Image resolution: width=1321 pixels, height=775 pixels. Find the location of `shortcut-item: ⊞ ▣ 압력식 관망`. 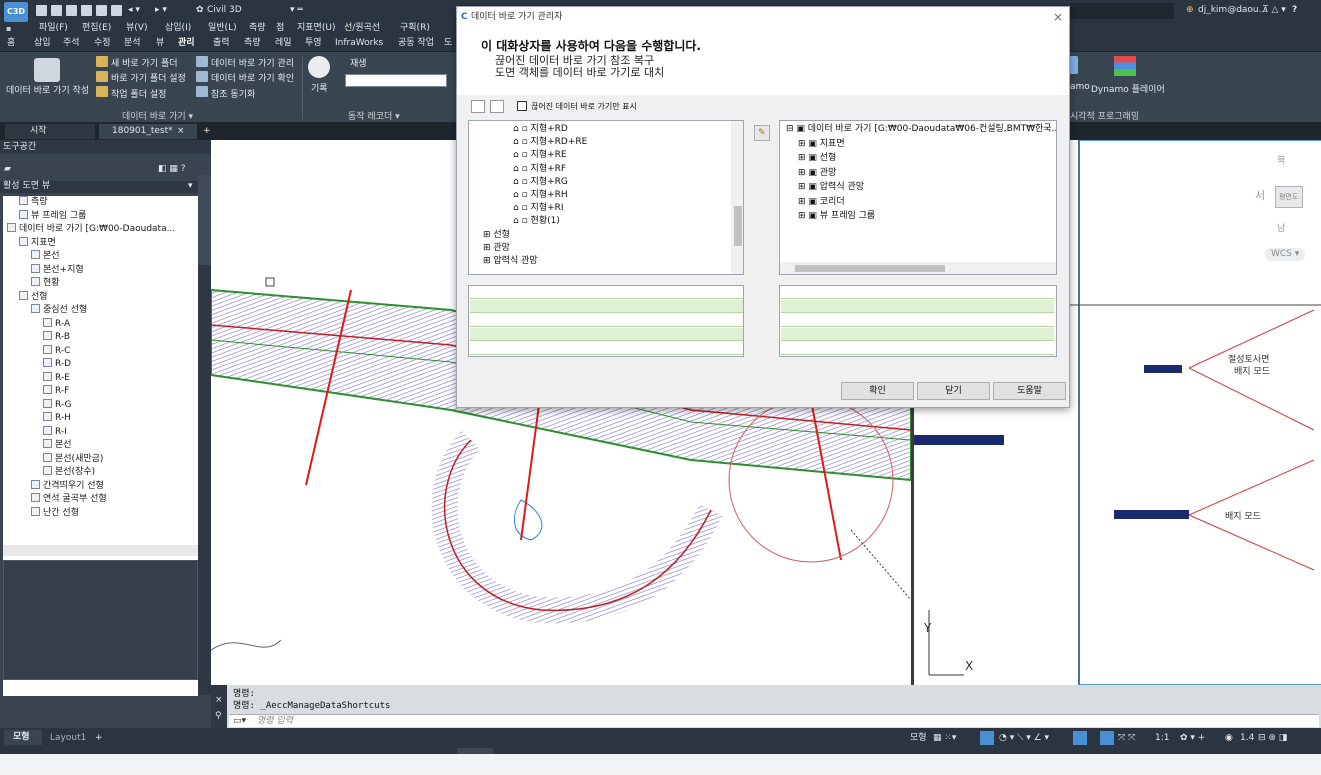

shortcut-item: ⊞ ▣ 압력식 관망 is located at coordinates (831, 187).